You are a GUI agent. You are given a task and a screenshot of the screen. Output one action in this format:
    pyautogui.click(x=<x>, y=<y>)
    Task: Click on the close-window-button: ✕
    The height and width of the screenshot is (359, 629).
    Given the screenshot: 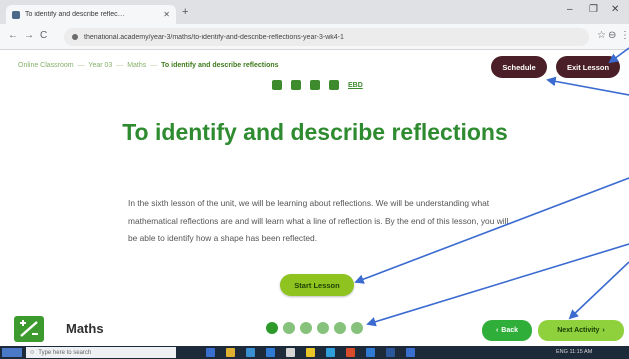 What is the action you would take?
    pyautogui.click(x=615, y=9)
    